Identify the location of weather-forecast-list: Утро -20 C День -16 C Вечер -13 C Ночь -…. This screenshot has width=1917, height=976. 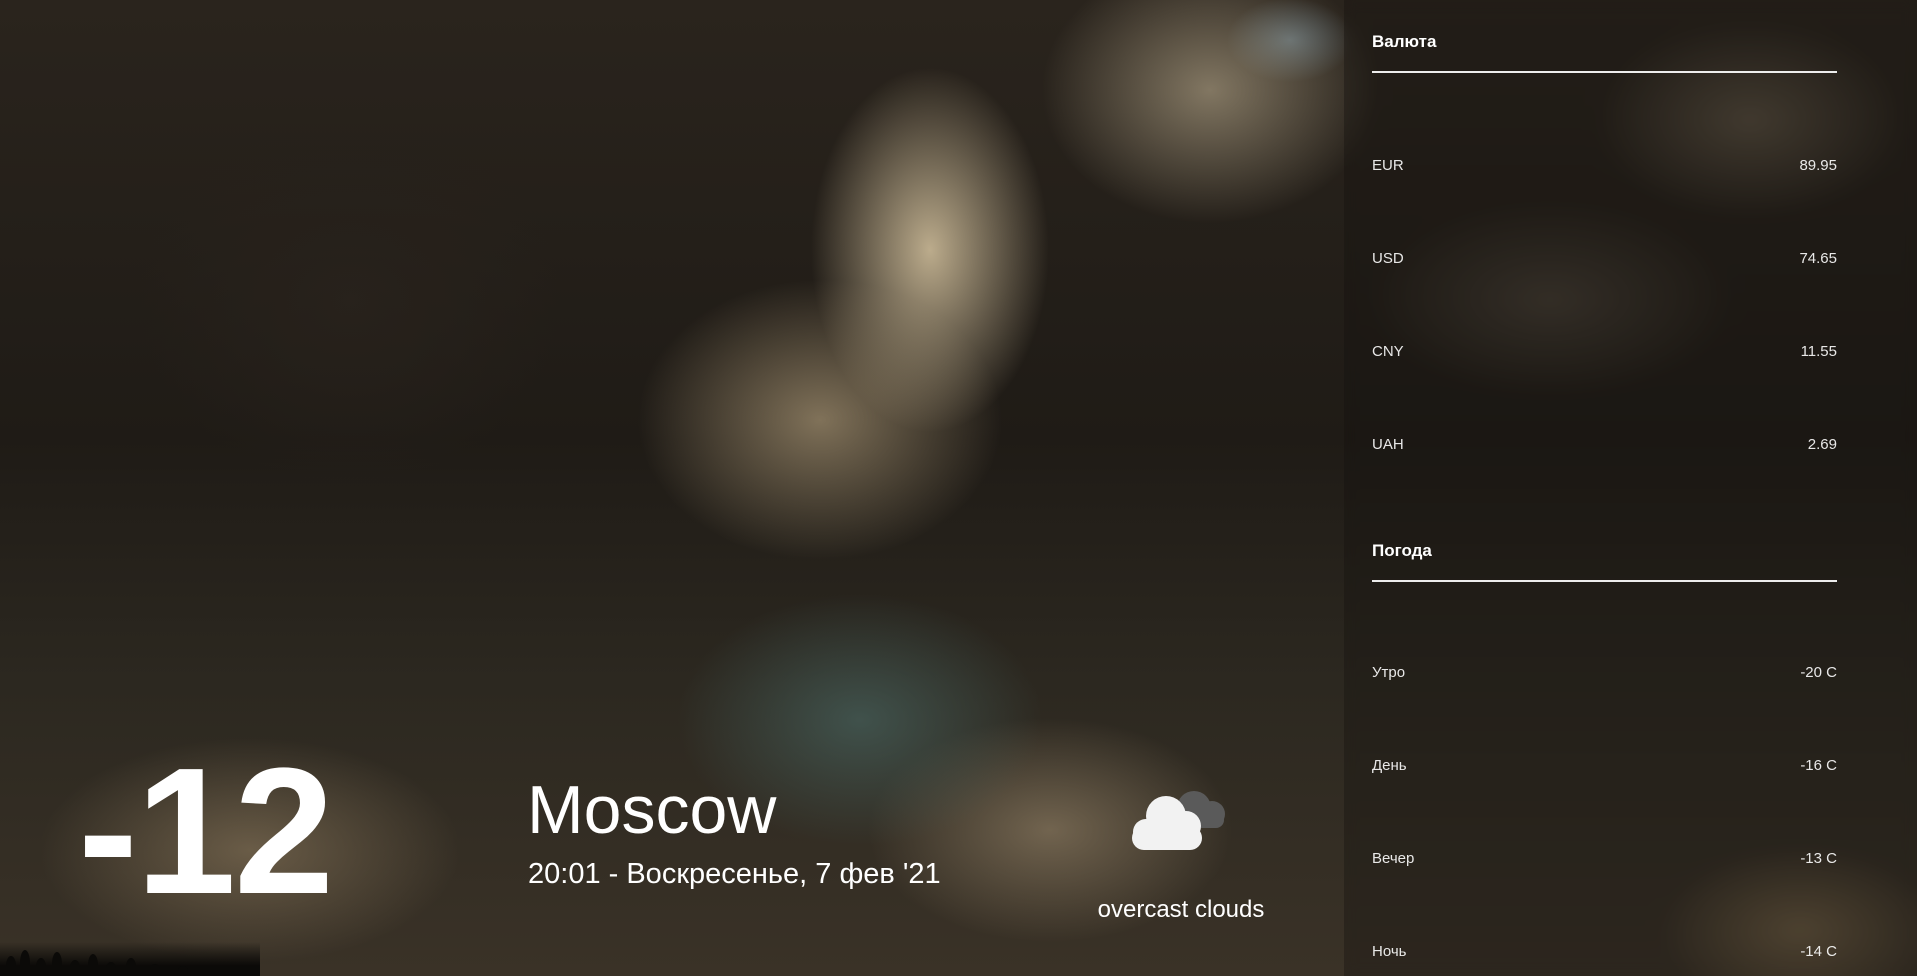
(1604, 779).